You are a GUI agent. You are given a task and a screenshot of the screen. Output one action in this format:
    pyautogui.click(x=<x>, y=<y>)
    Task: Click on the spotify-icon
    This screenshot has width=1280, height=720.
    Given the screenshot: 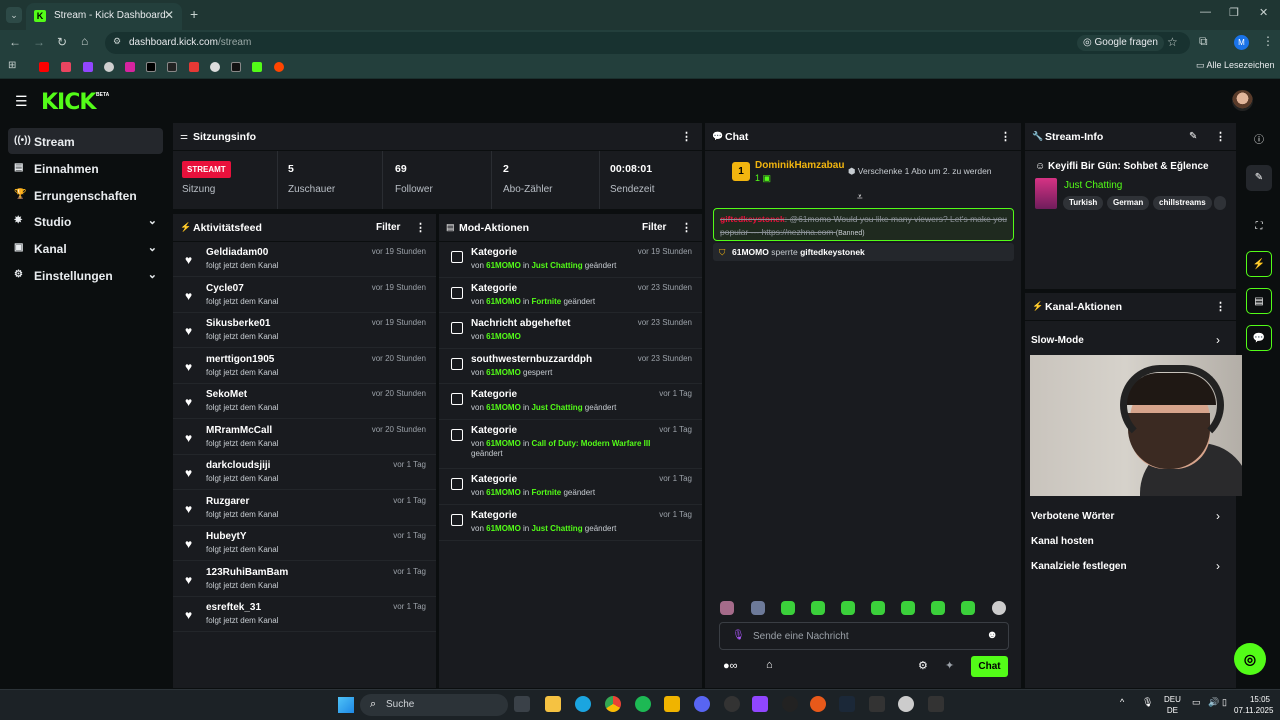 What is the action you would take?
    pyautogui.click(x=643, y=704)
    